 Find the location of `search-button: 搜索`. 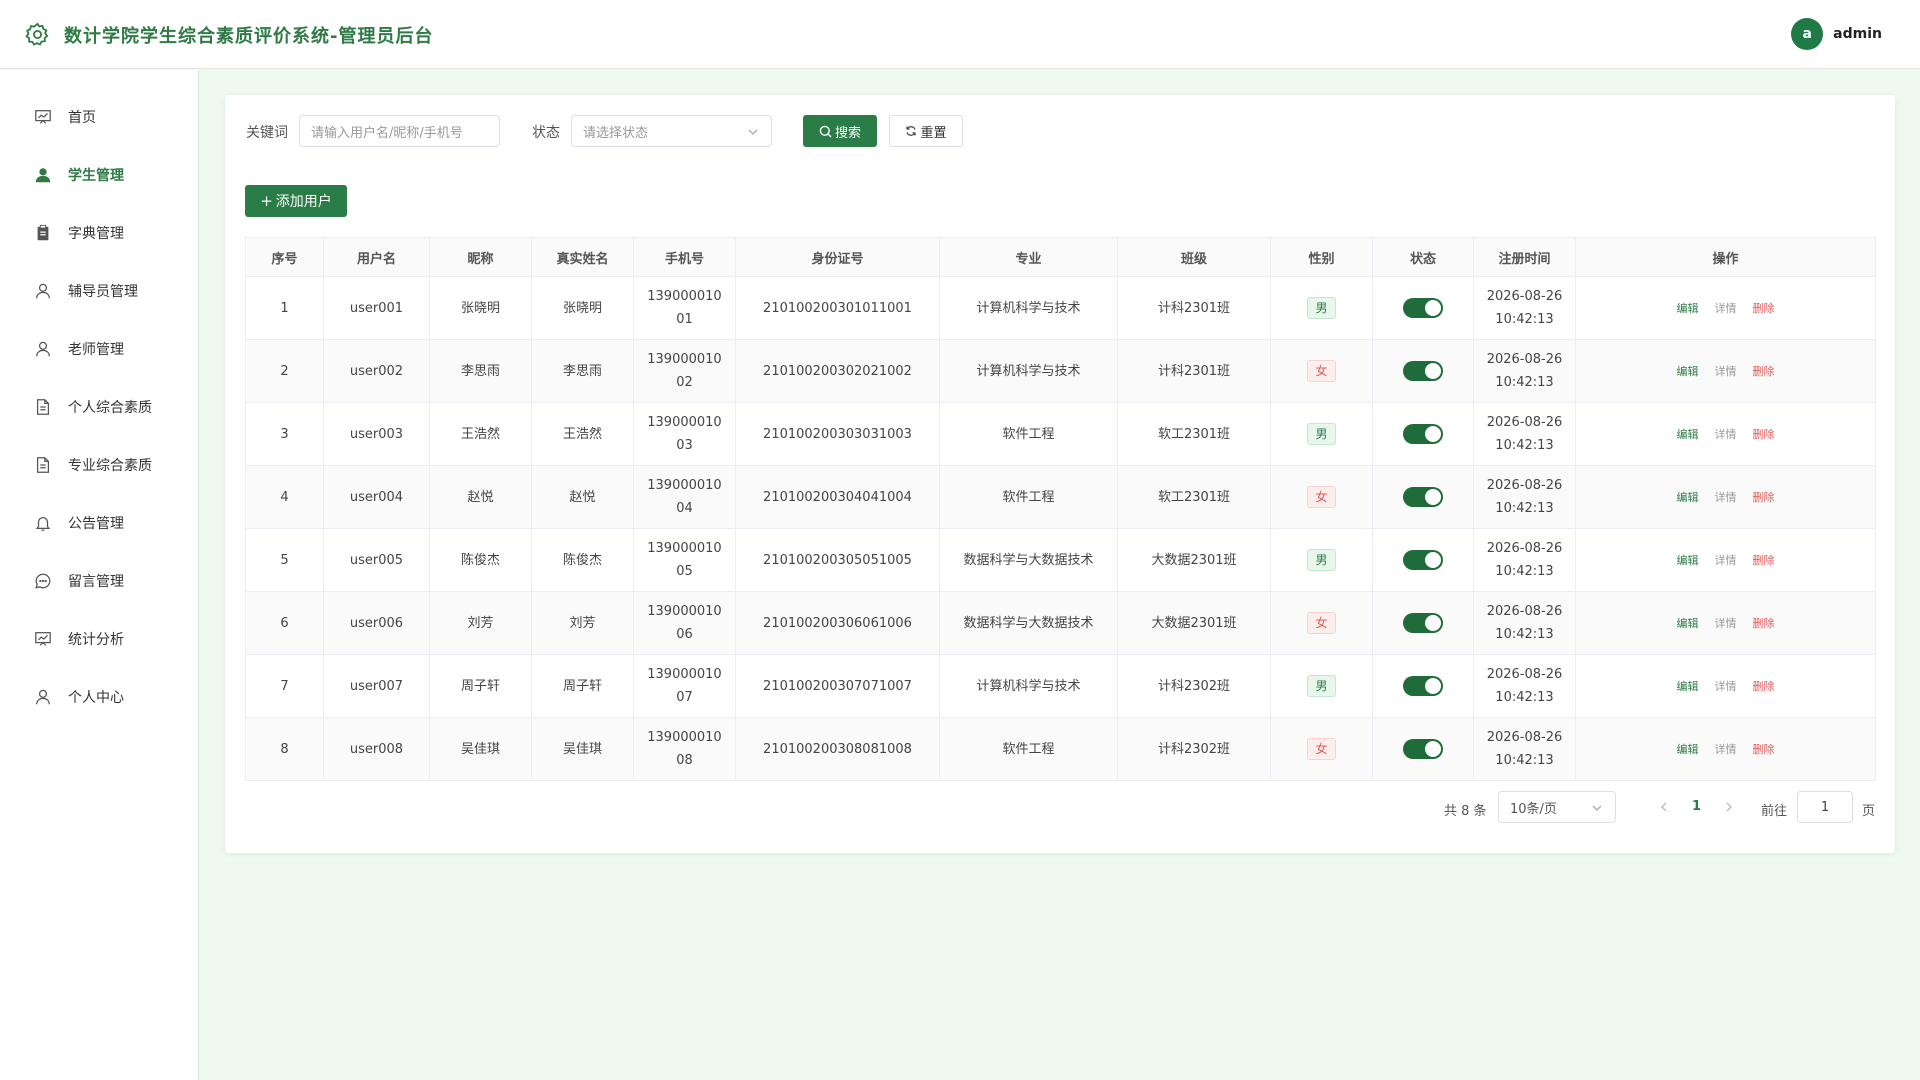

search-button: 搜索 is located at coordinates (840, 131).